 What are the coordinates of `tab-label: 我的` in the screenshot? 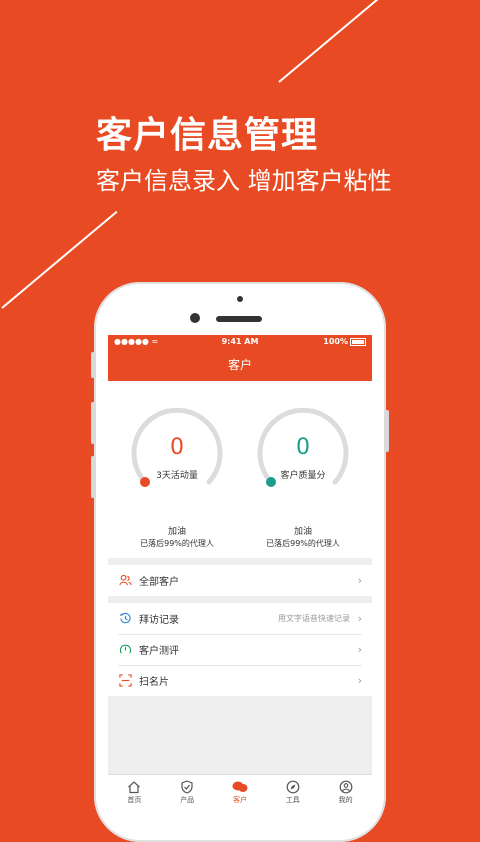 It's located at (345, 800).